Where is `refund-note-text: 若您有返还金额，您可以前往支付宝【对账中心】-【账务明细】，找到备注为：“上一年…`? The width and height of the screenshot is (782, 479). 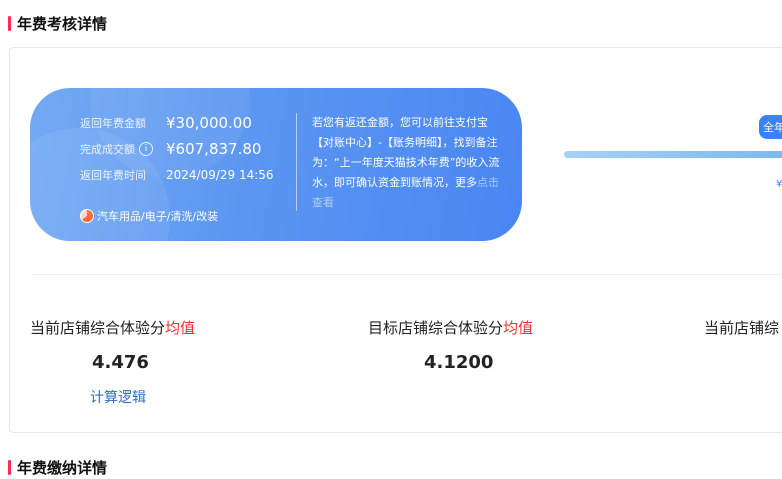
refund-note-text: 若您有返还金额，您可以前往支付宝【对账中心】-【账务明细】，找到备注为：“上一年… is located at coordinates (406, 152).